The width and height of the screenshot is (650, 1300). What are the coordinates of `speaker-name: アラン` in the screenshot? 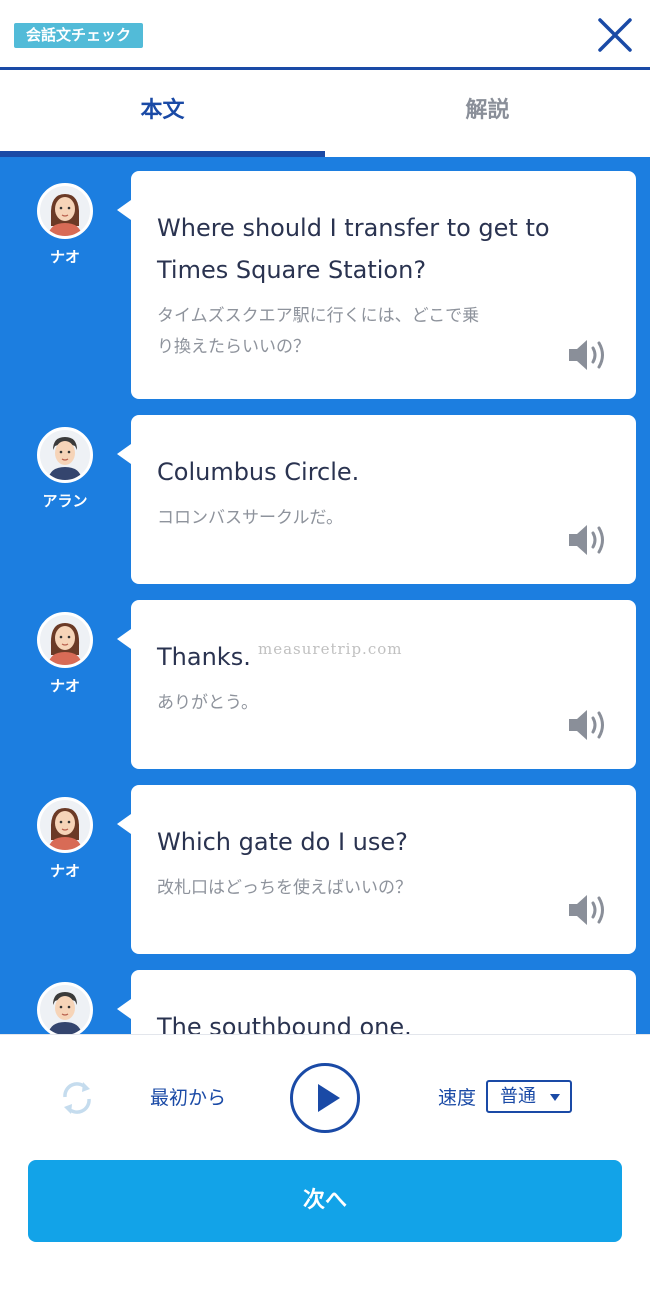 It's located at (65, 501).